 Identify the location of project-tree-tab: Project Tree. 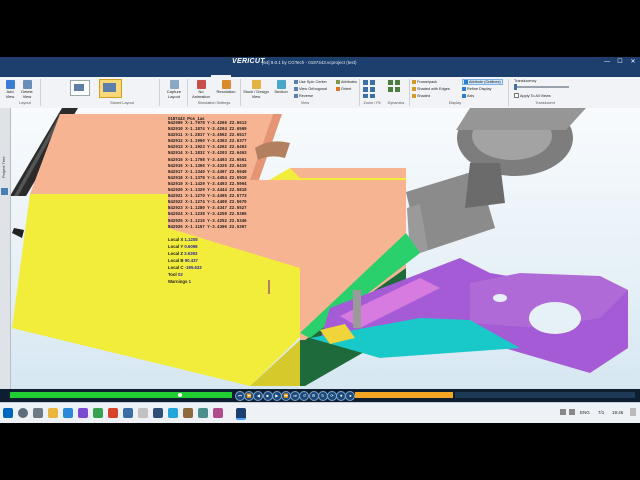
(5, 153).